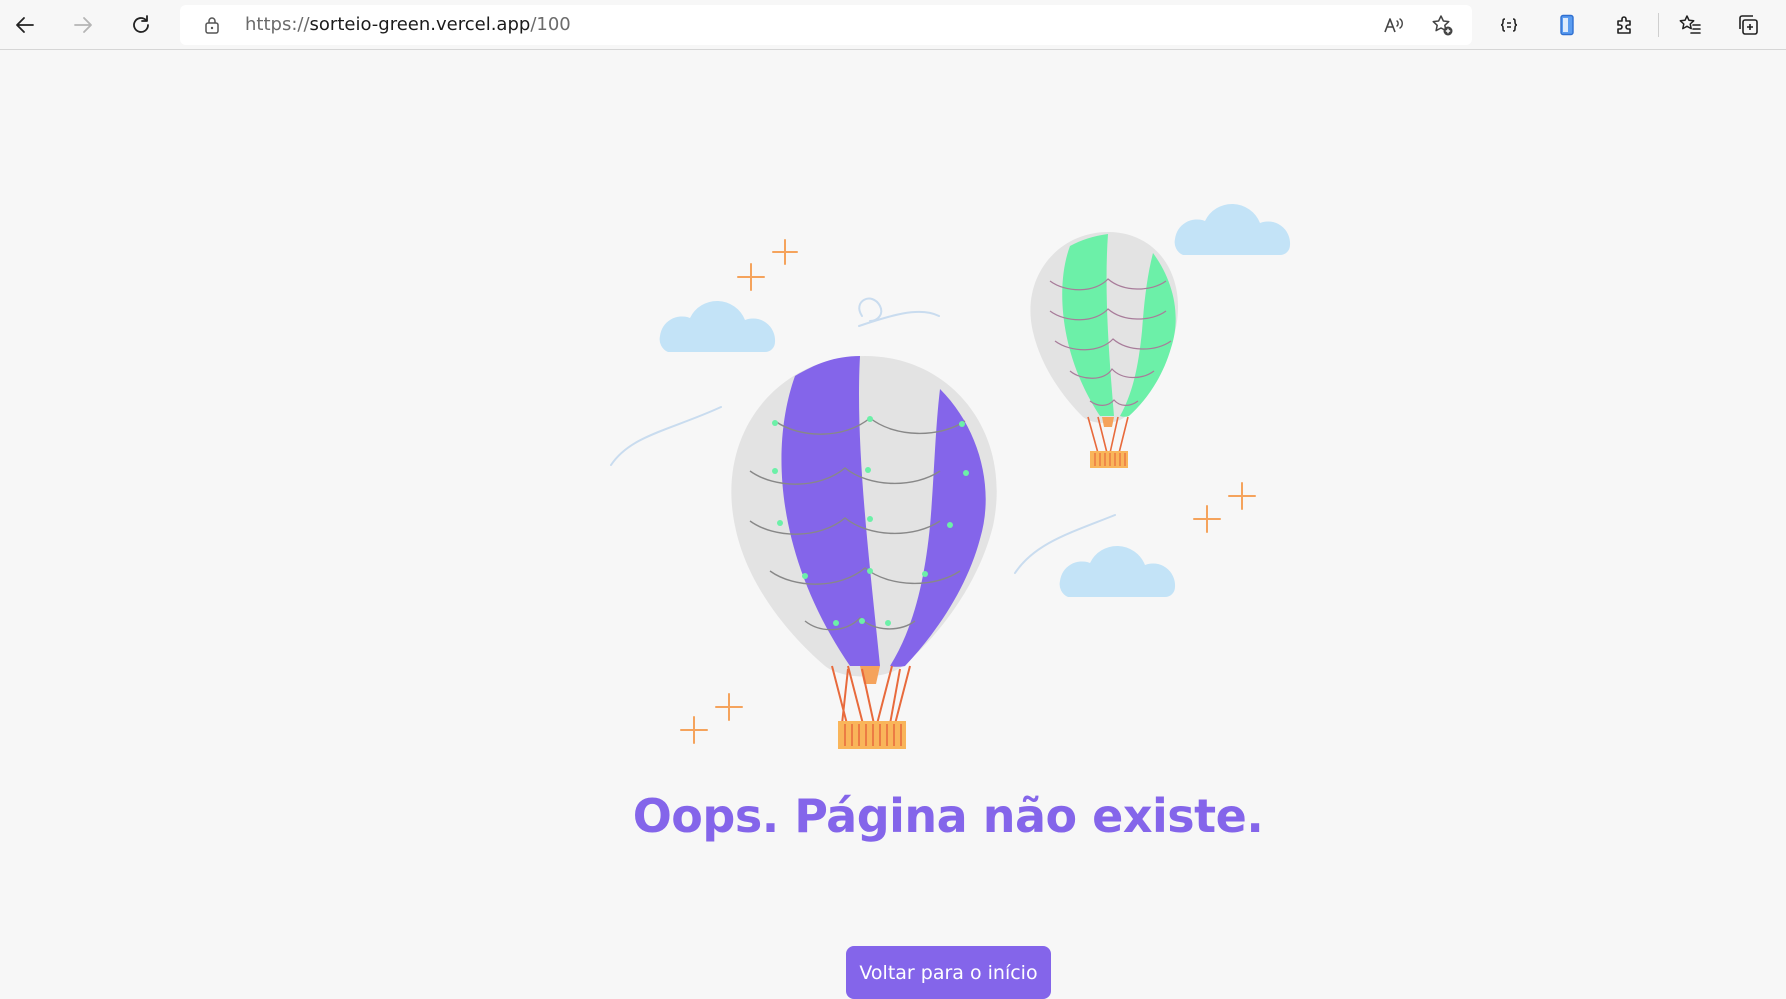 The width and height of the screenshot is (1786, 999). Describe the element at coordinates (420, 24) in the screenshot. I see `url-host: sorteio-green.vercel.app` at that location.